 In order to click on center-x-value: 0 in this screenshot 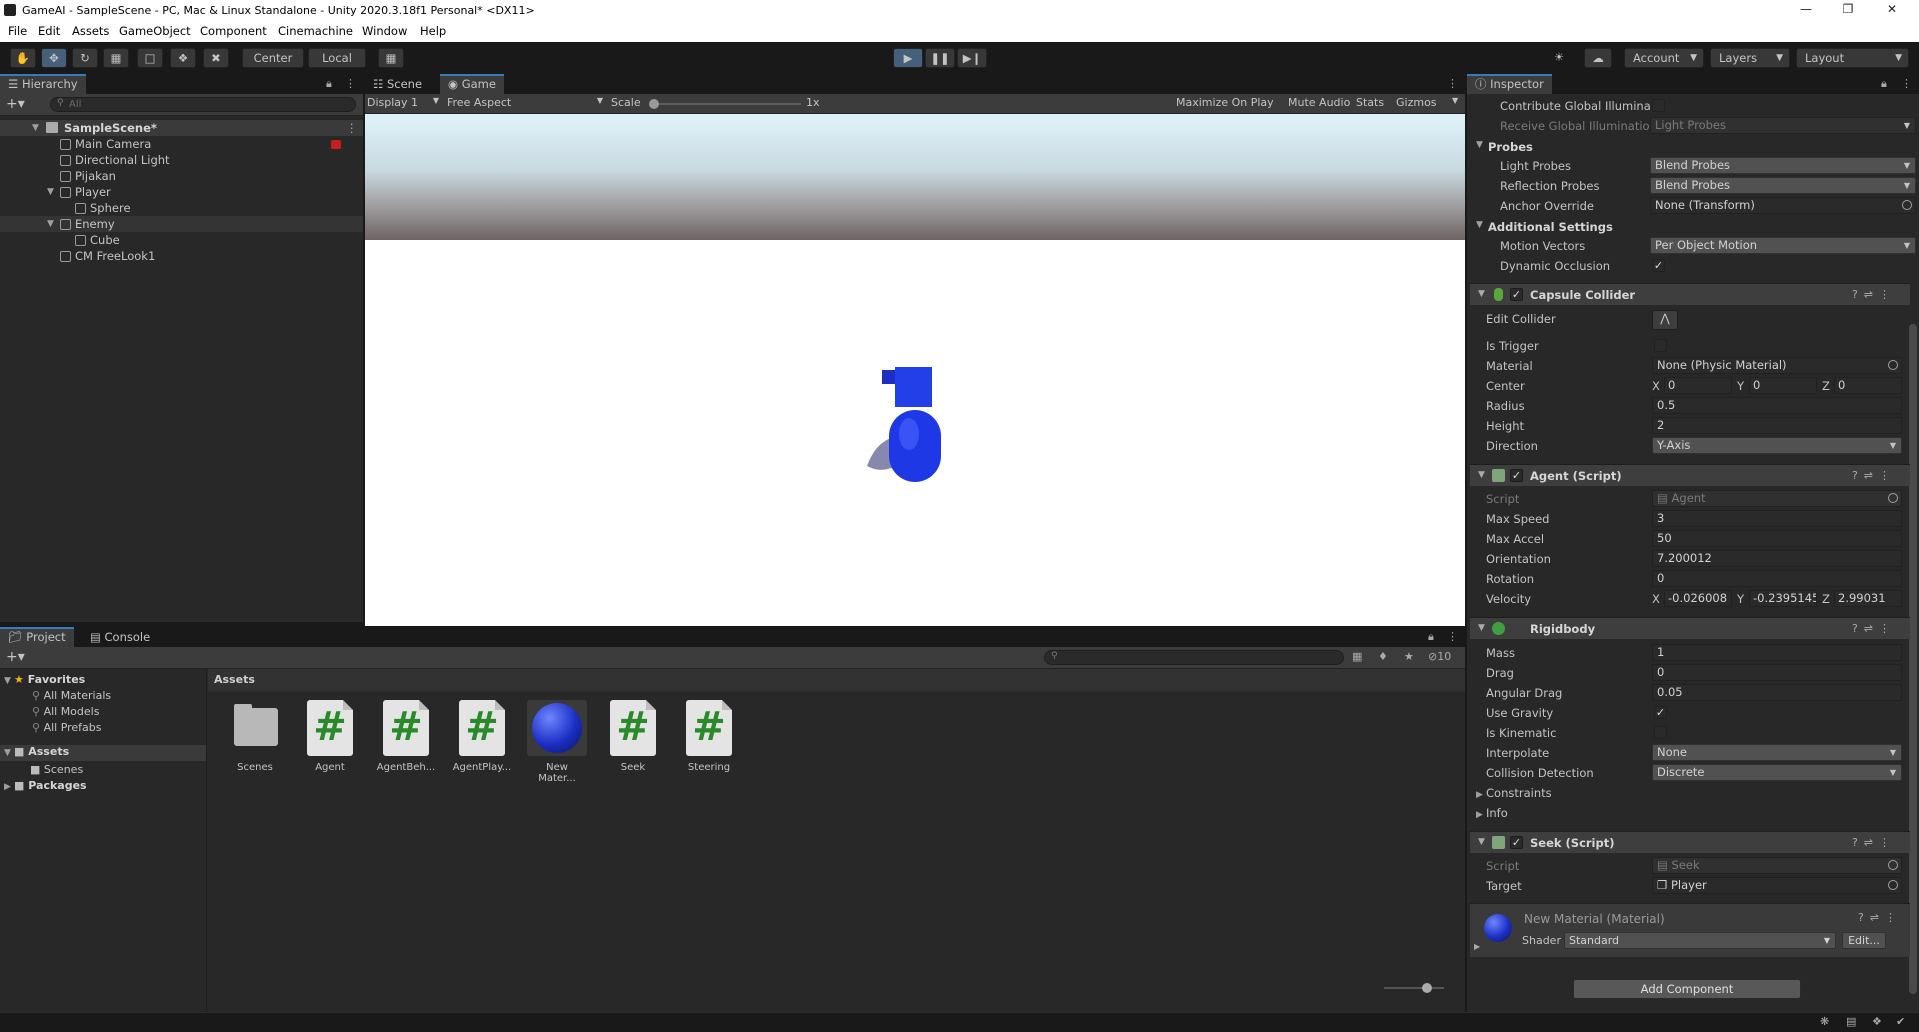, I will do `click(1698, 385)`.